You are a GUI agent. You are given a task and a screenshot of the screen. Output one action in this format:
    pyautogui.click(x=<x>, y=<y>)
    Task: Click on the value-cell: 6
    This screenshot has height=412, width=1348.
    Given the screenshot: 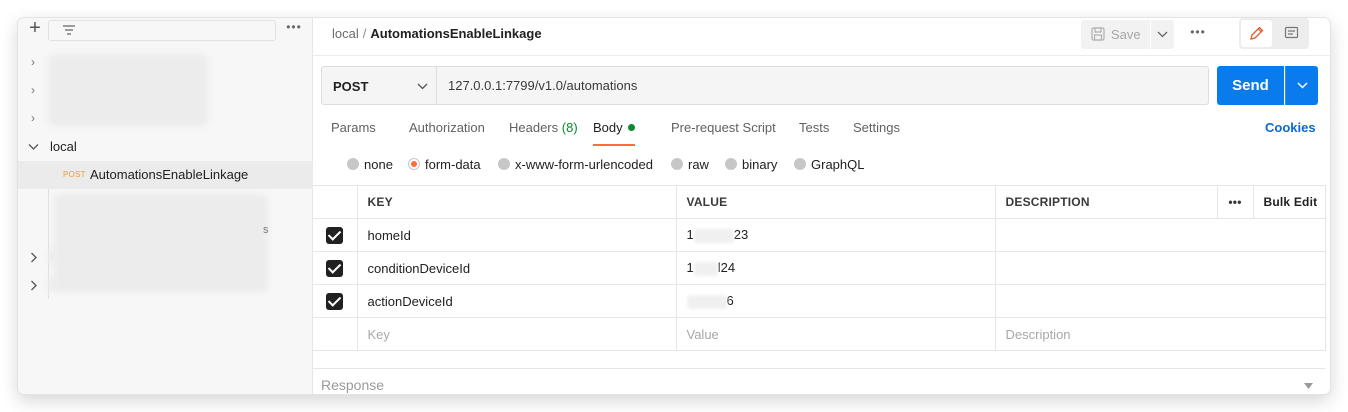 What is the action you would take?
    pyautogui.click(x=835, y=301)
    